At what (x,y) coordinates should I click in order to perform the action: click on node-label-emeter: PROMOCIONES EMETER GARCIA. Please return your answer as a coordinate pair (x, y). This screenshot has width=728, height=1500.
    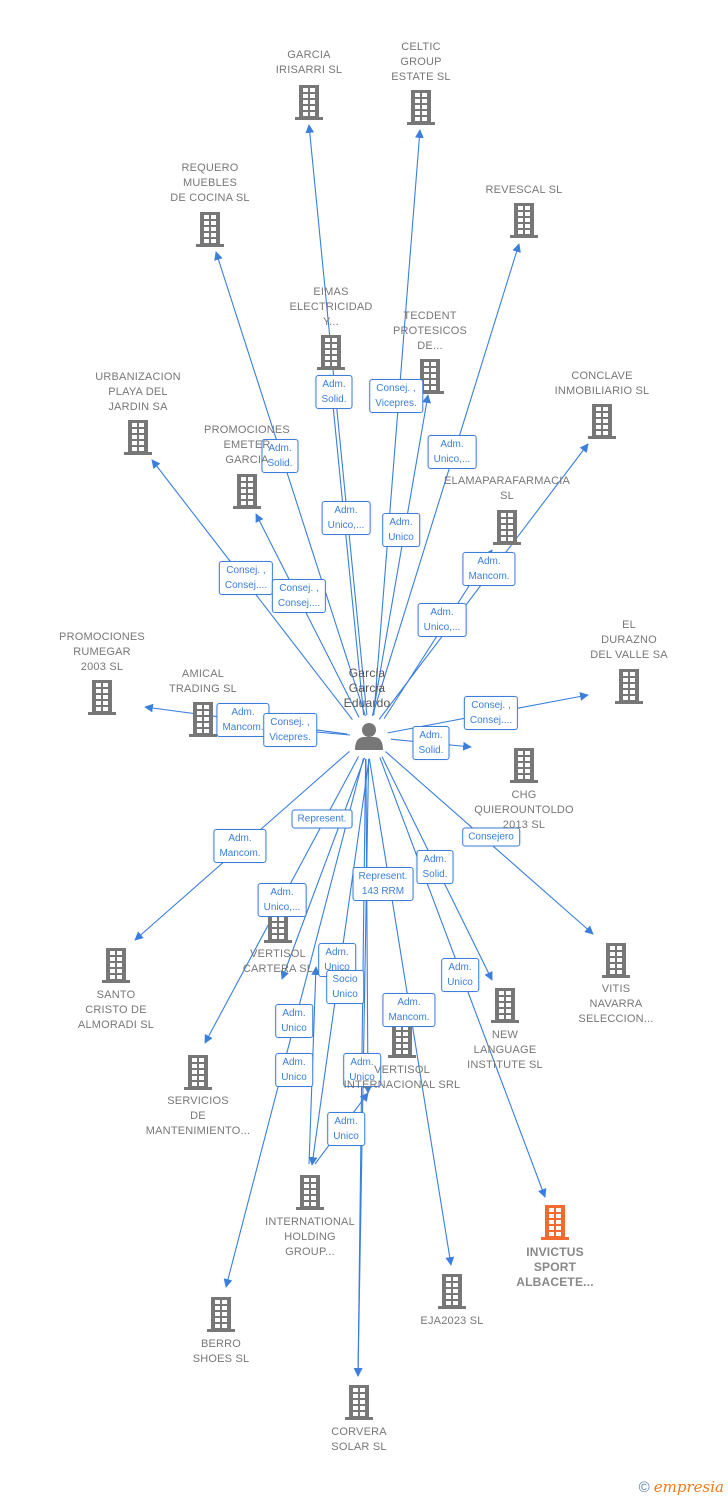
    Looking at the image, I should click on (247, 445).